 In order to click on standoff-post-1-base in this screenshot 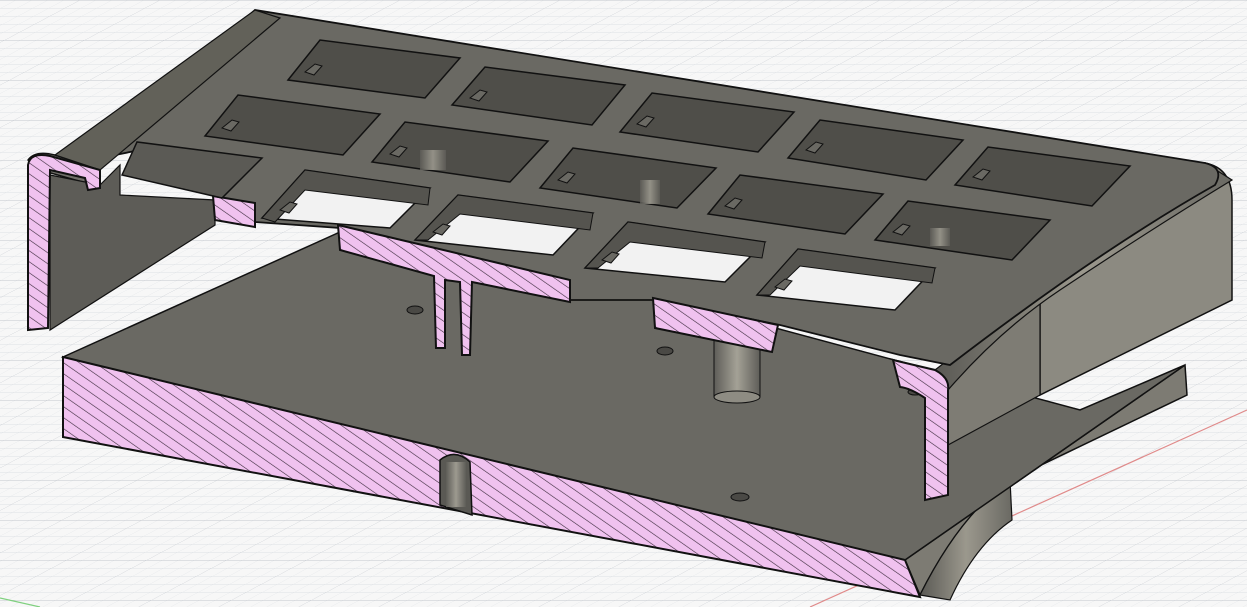, I will do `click(737, 397)`.